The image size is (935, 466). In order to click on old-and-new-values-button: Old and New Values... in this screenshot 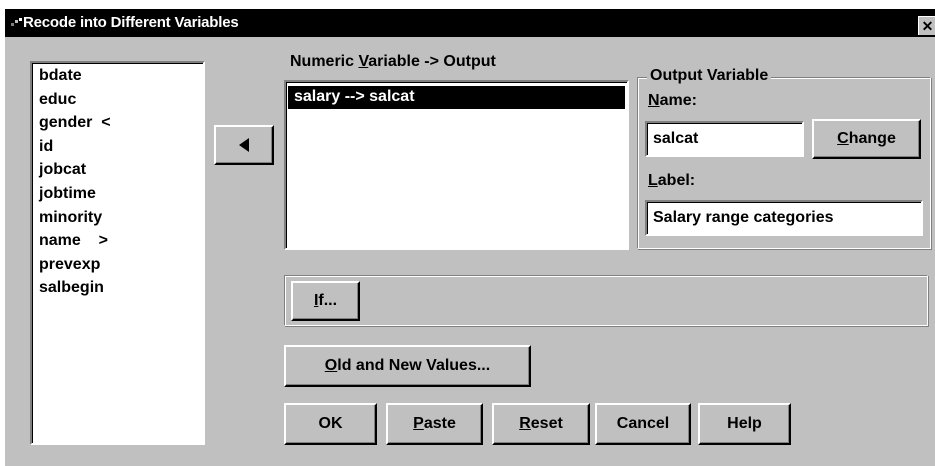, I will do `click(407, 366)`.